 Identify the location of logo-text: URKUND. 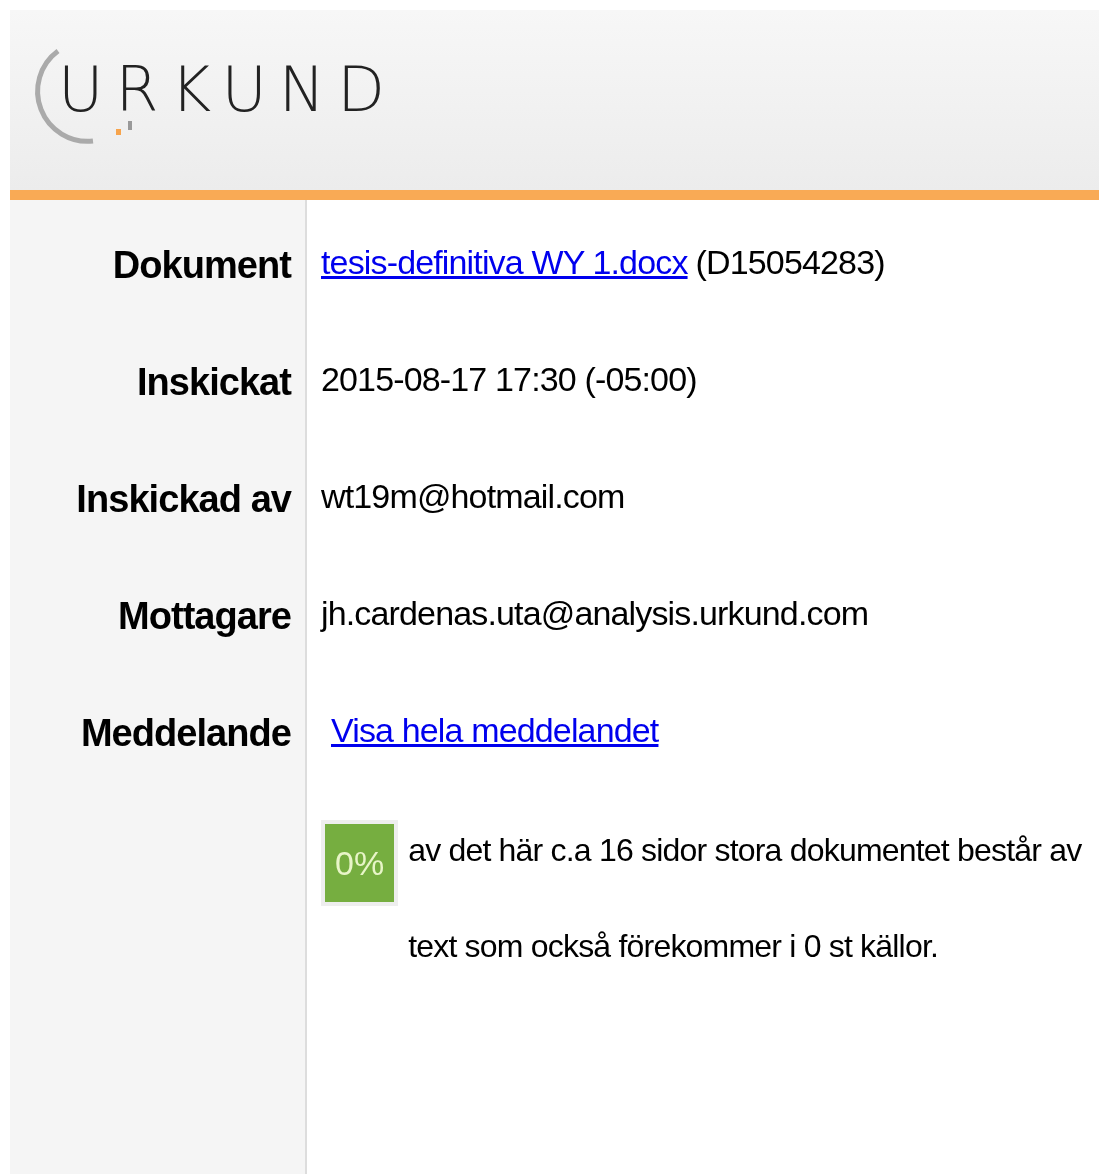
(227, 90).